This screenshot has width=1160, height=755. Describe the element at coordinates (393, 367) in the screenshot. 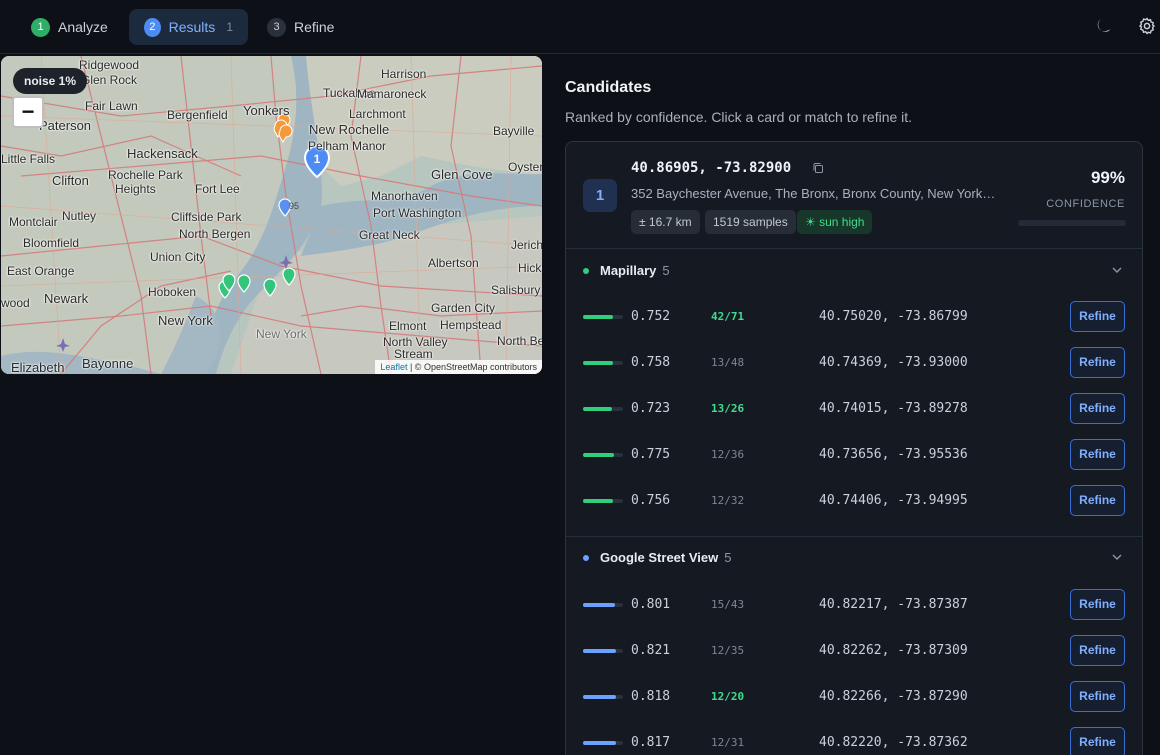

I see `leaflet-link: Leaflet` at that location.